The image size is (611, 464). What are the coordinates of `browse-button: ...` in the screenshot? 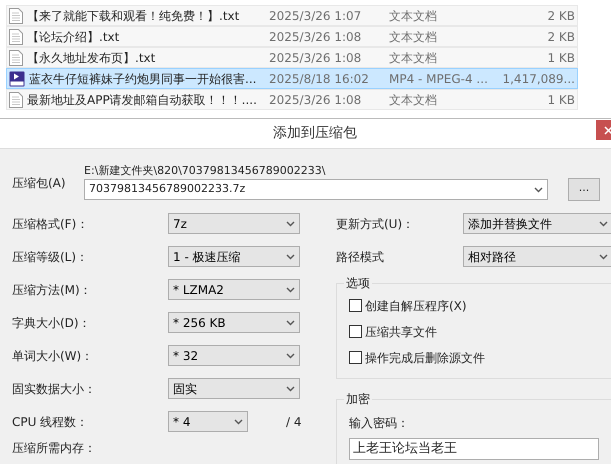 It's located at (584, 189).